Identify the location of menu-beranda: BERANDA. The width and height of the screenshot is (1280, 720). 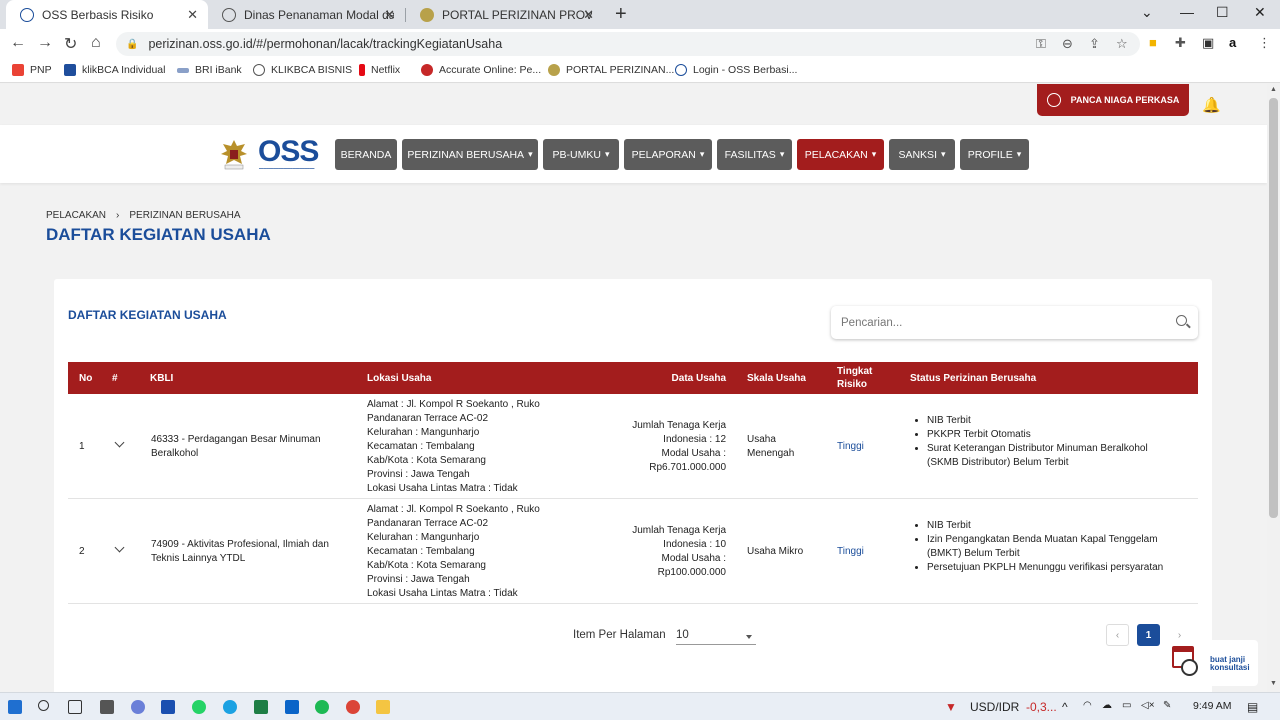
(366, 154).